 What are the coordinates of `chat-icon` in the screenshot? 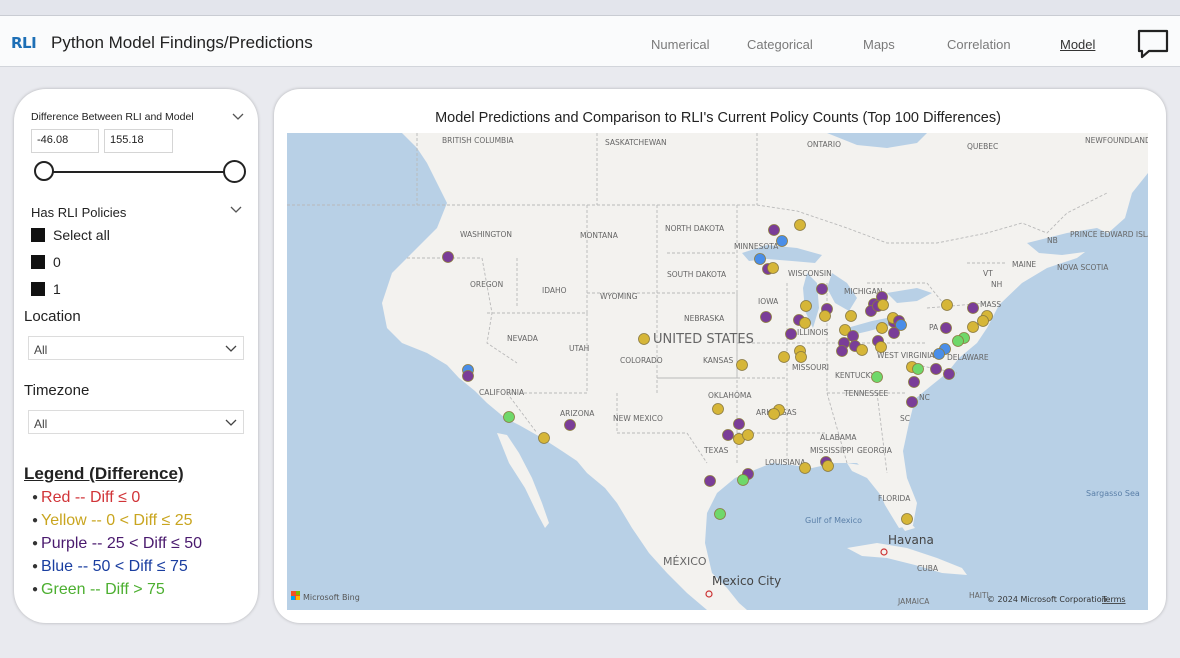 It's located at (1153, 44).